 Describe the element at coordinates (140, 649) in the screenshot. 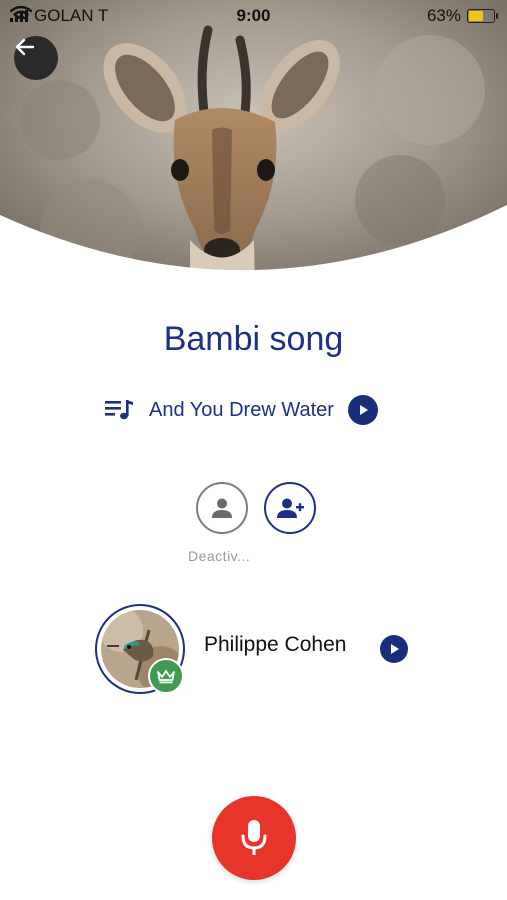

I see `member-avatar` at that location.